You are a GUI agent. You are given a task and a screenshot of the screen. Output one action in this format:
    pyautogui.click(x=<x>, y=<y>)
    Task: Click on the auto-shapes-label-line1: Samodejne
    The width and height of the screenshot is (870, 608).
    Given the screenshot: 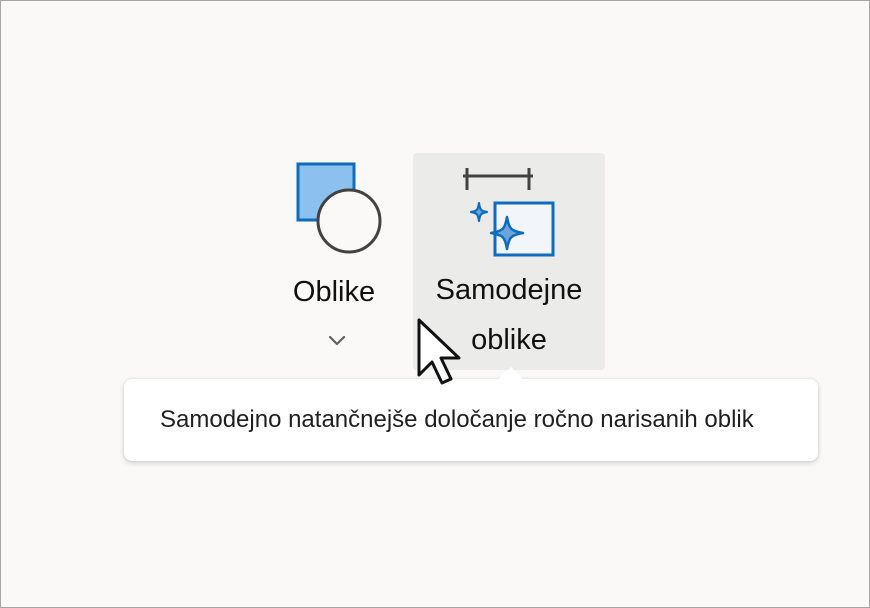 What is the action you would take?
    pyautogui.click(x=509, y=290)
    